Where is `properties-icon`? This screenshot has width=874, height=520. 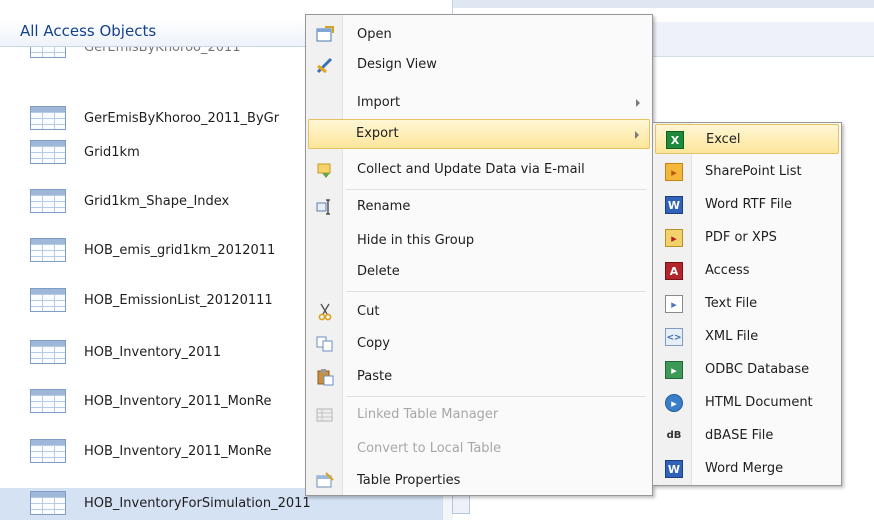 properties-icon is located at coordinates (325, 480).